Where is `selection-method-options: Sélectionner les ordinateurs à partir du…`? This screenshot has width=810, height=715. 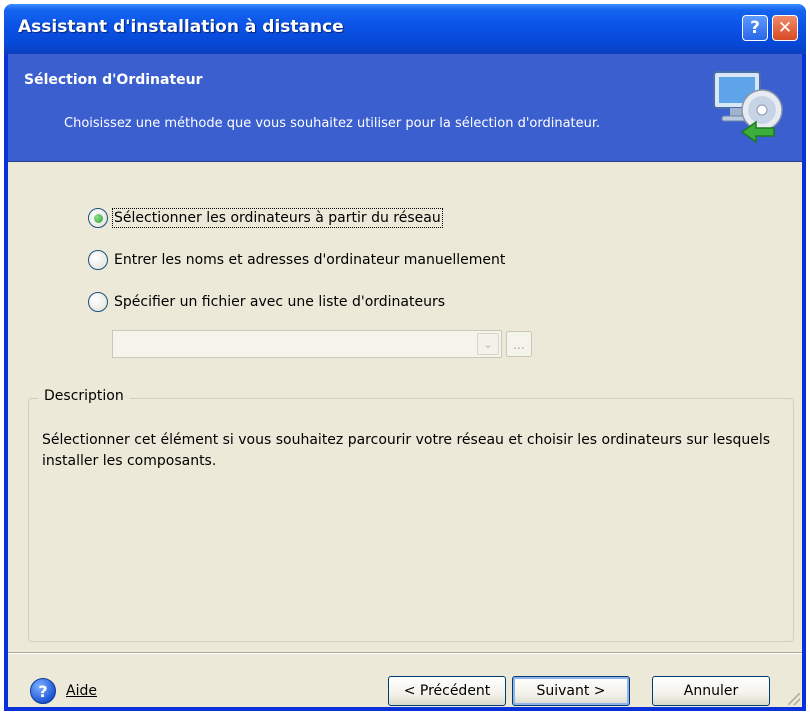 selection-method-options: Sélectionner les ordinateurs à partir du… is located at coordinates (296, 269).